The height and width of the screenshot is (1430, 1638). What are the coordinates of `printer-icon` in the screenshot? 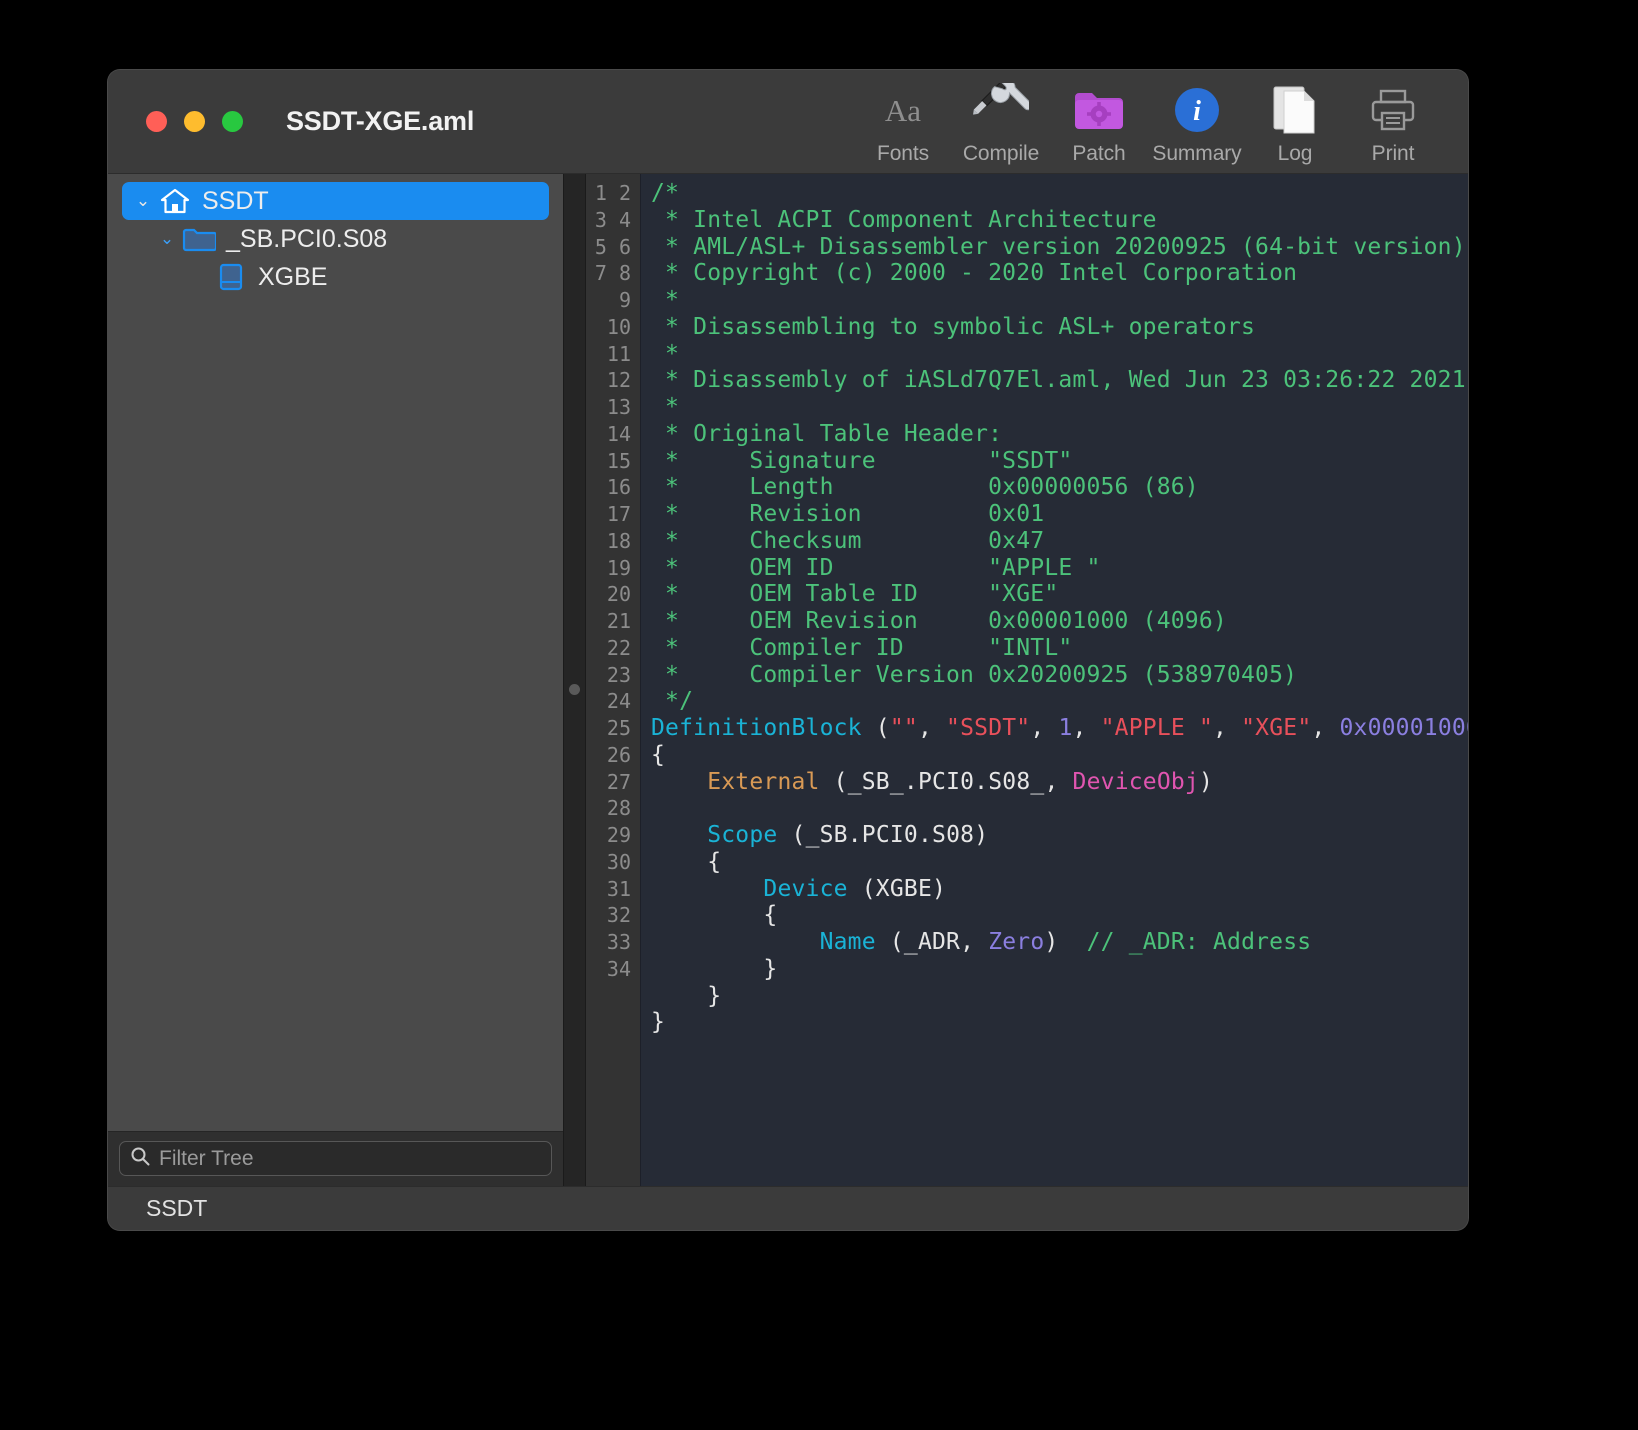 It's located at (1393, 110).